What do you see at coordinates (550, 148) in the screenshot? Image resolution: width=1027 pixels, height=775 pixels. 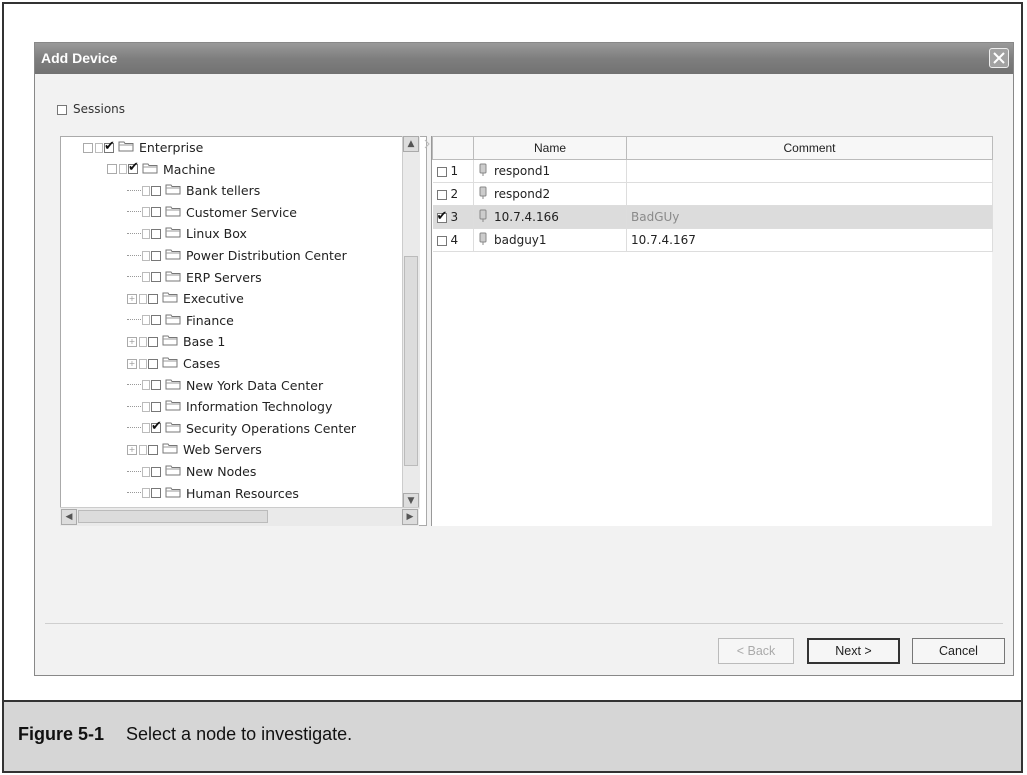 I see `grid-header-name: Name` at bounding box center [550, 148].